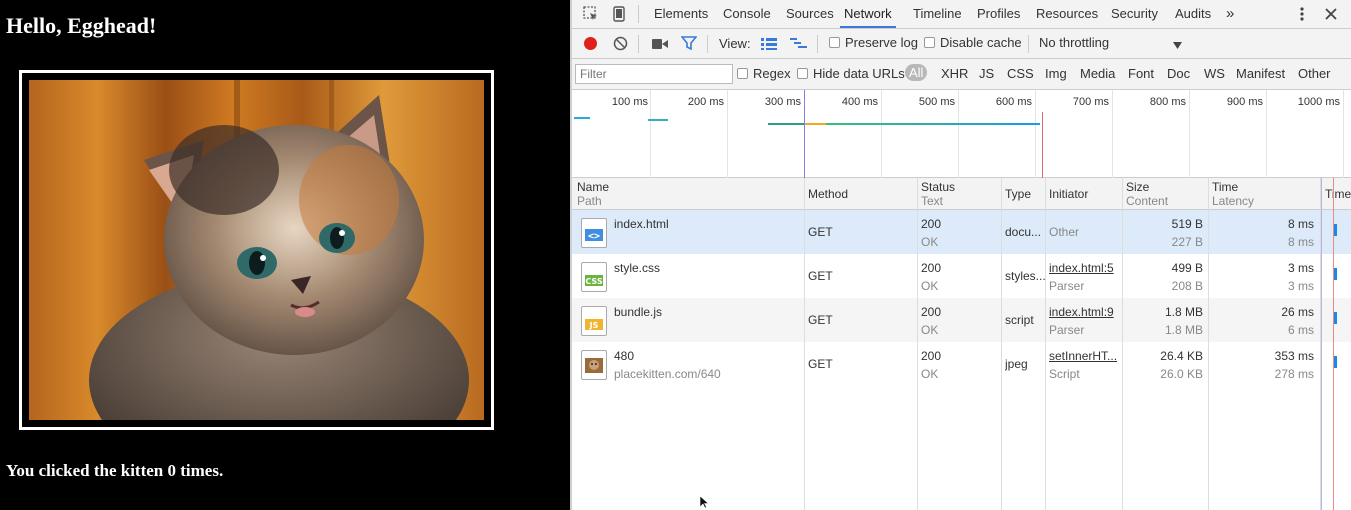  I want to click on request-latency: 8 ms, so click(1300, 242).